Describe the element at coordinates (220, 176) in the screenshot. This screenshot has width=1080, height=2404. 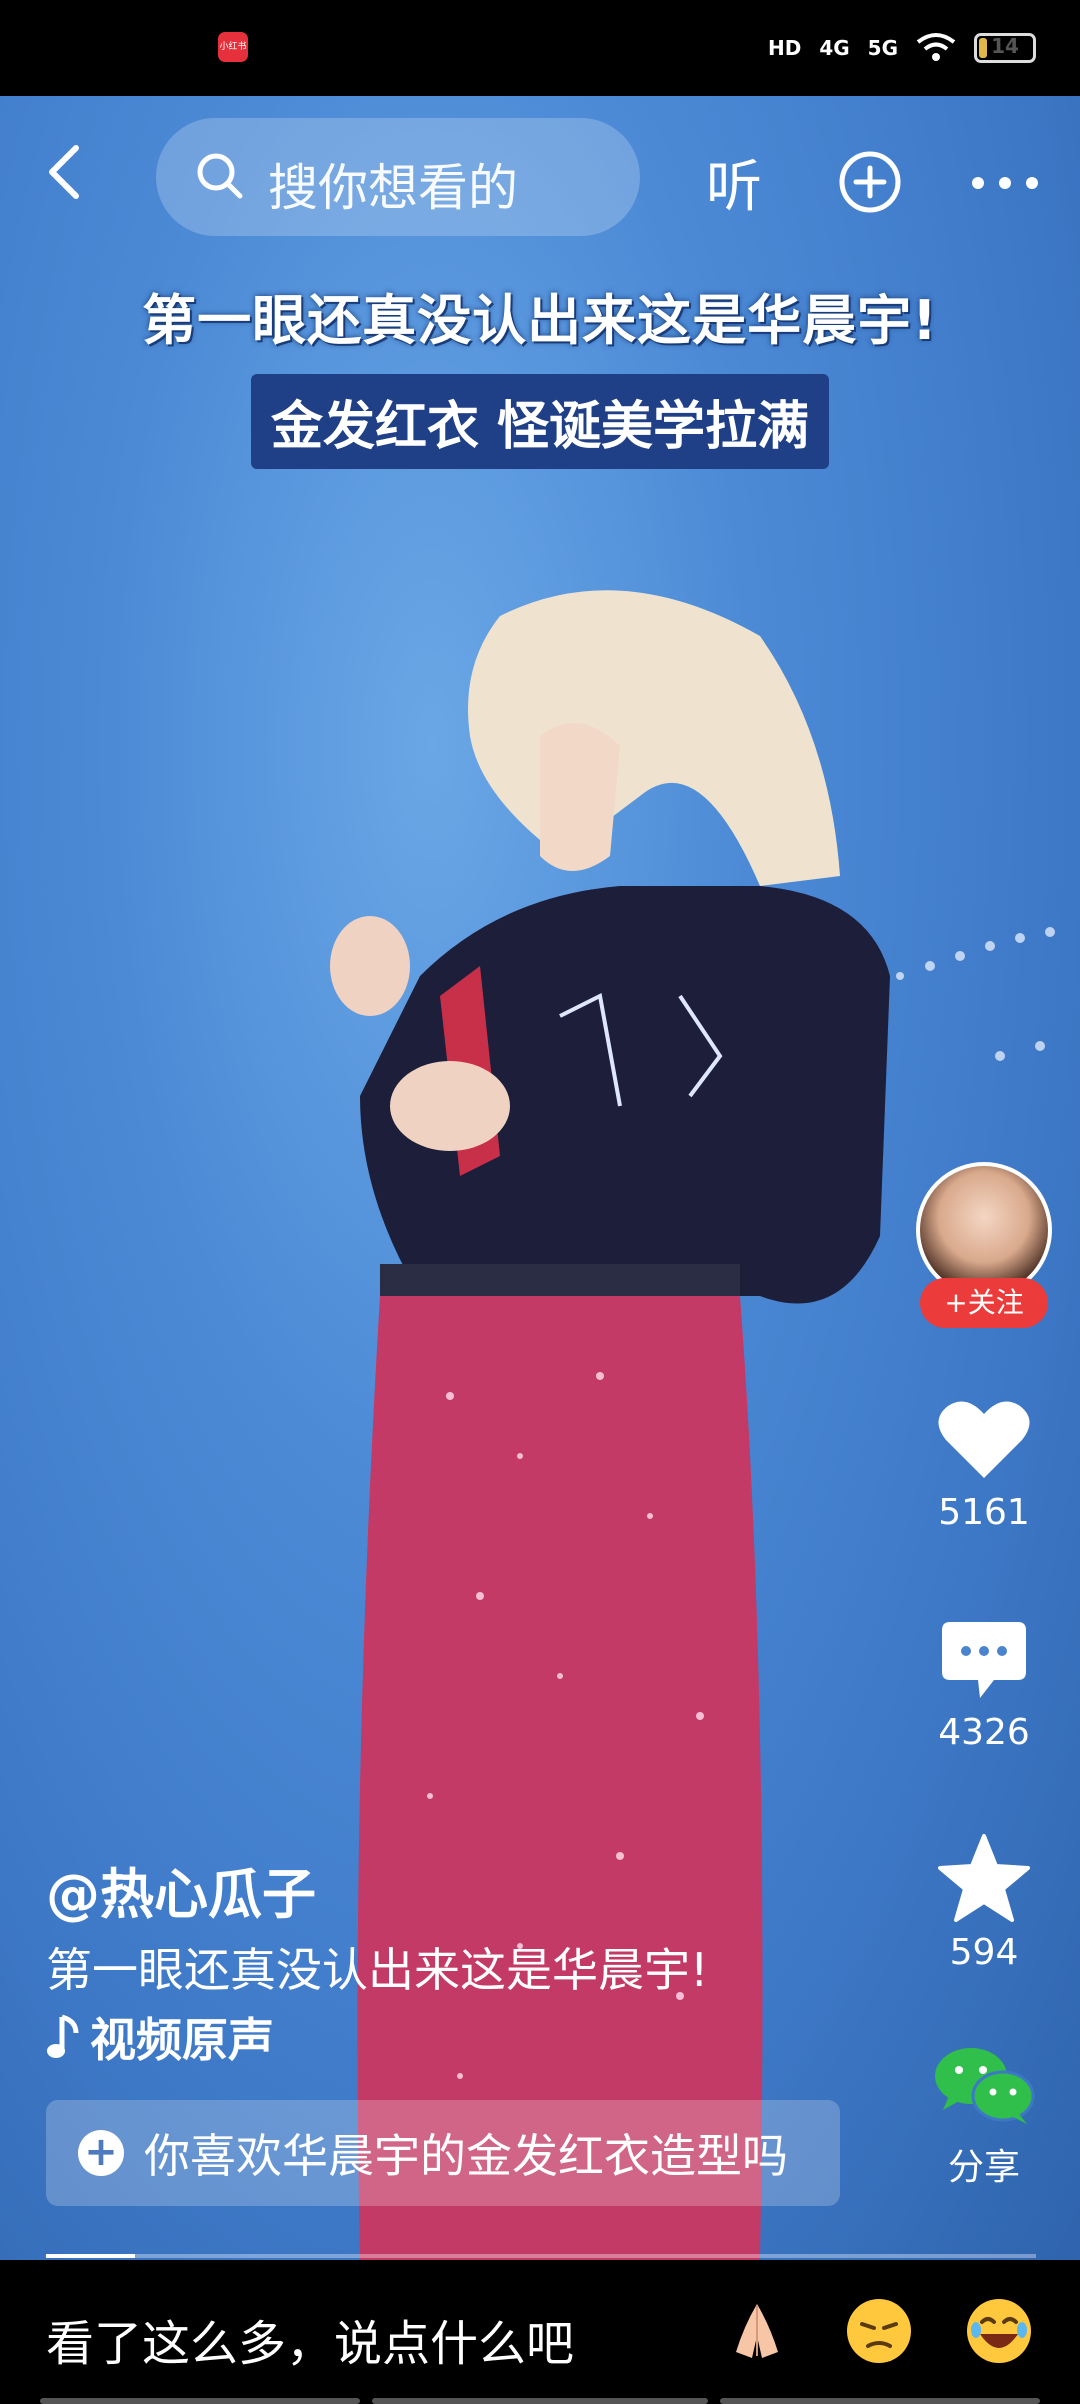
I see `search-icon` at that location.